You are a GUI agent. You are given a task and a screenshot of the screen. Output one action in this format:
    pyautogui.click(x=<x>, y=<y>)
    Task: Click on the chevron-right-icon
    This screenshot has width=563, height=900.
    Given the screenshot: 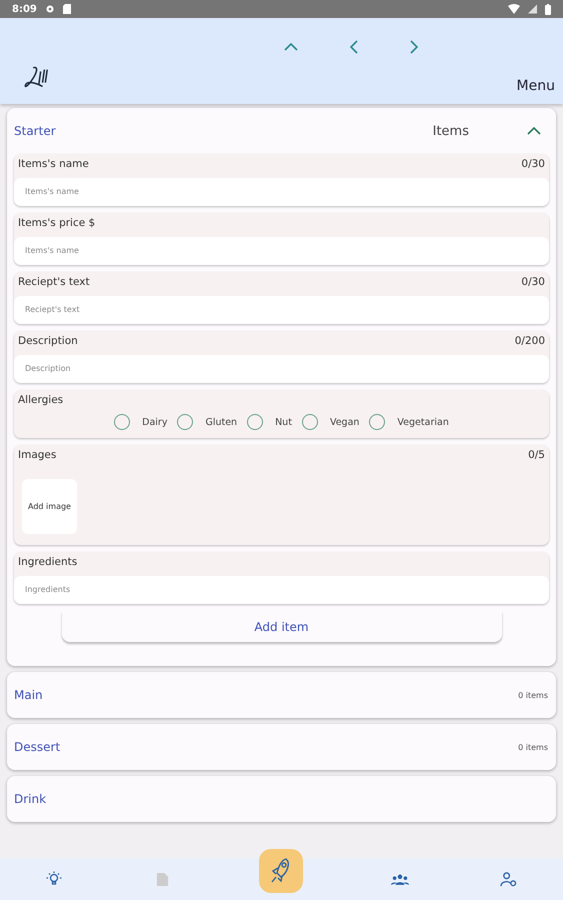 What is the action you would take?
    pyautogui.click(x=414, y=47)
    